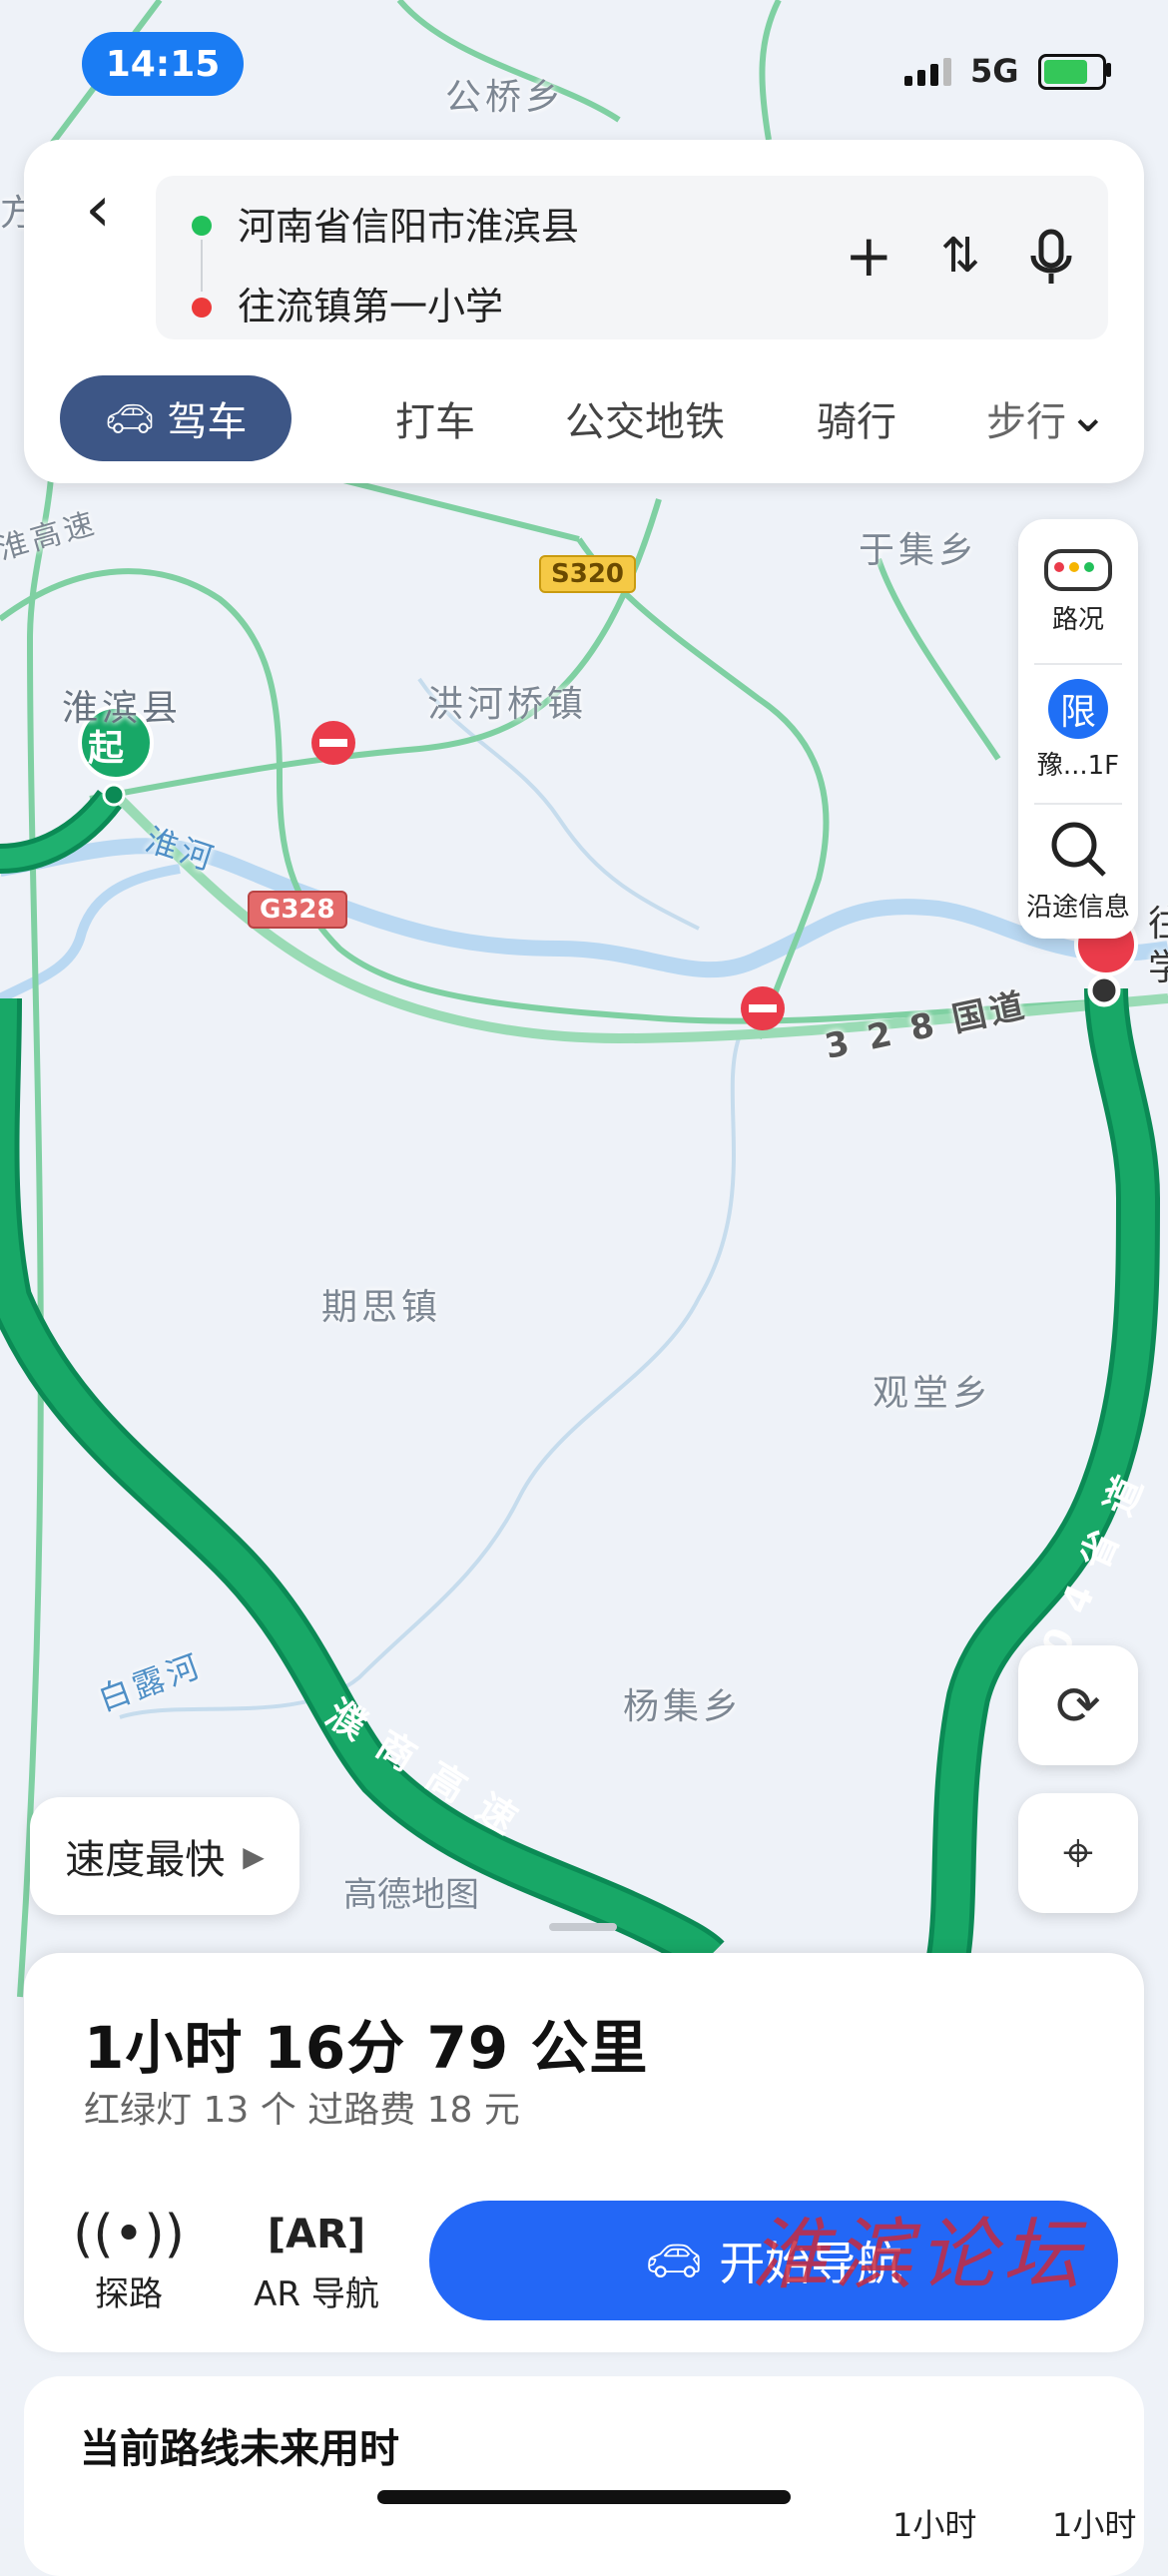  What do you see at coordinates (1051, 261) in the screenshot?
I see `mic-icon` at bounding box center [1051, 261].